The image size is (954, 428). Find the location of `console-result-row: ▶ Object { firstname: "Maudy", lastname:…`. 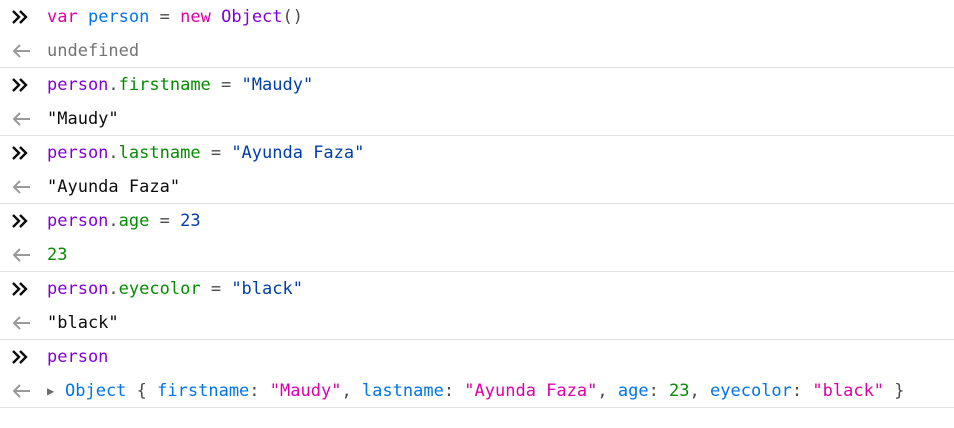

console-result-row: ▶ Object { firstname: "Maudy", lastname:… is located at coordinates (477, 391).